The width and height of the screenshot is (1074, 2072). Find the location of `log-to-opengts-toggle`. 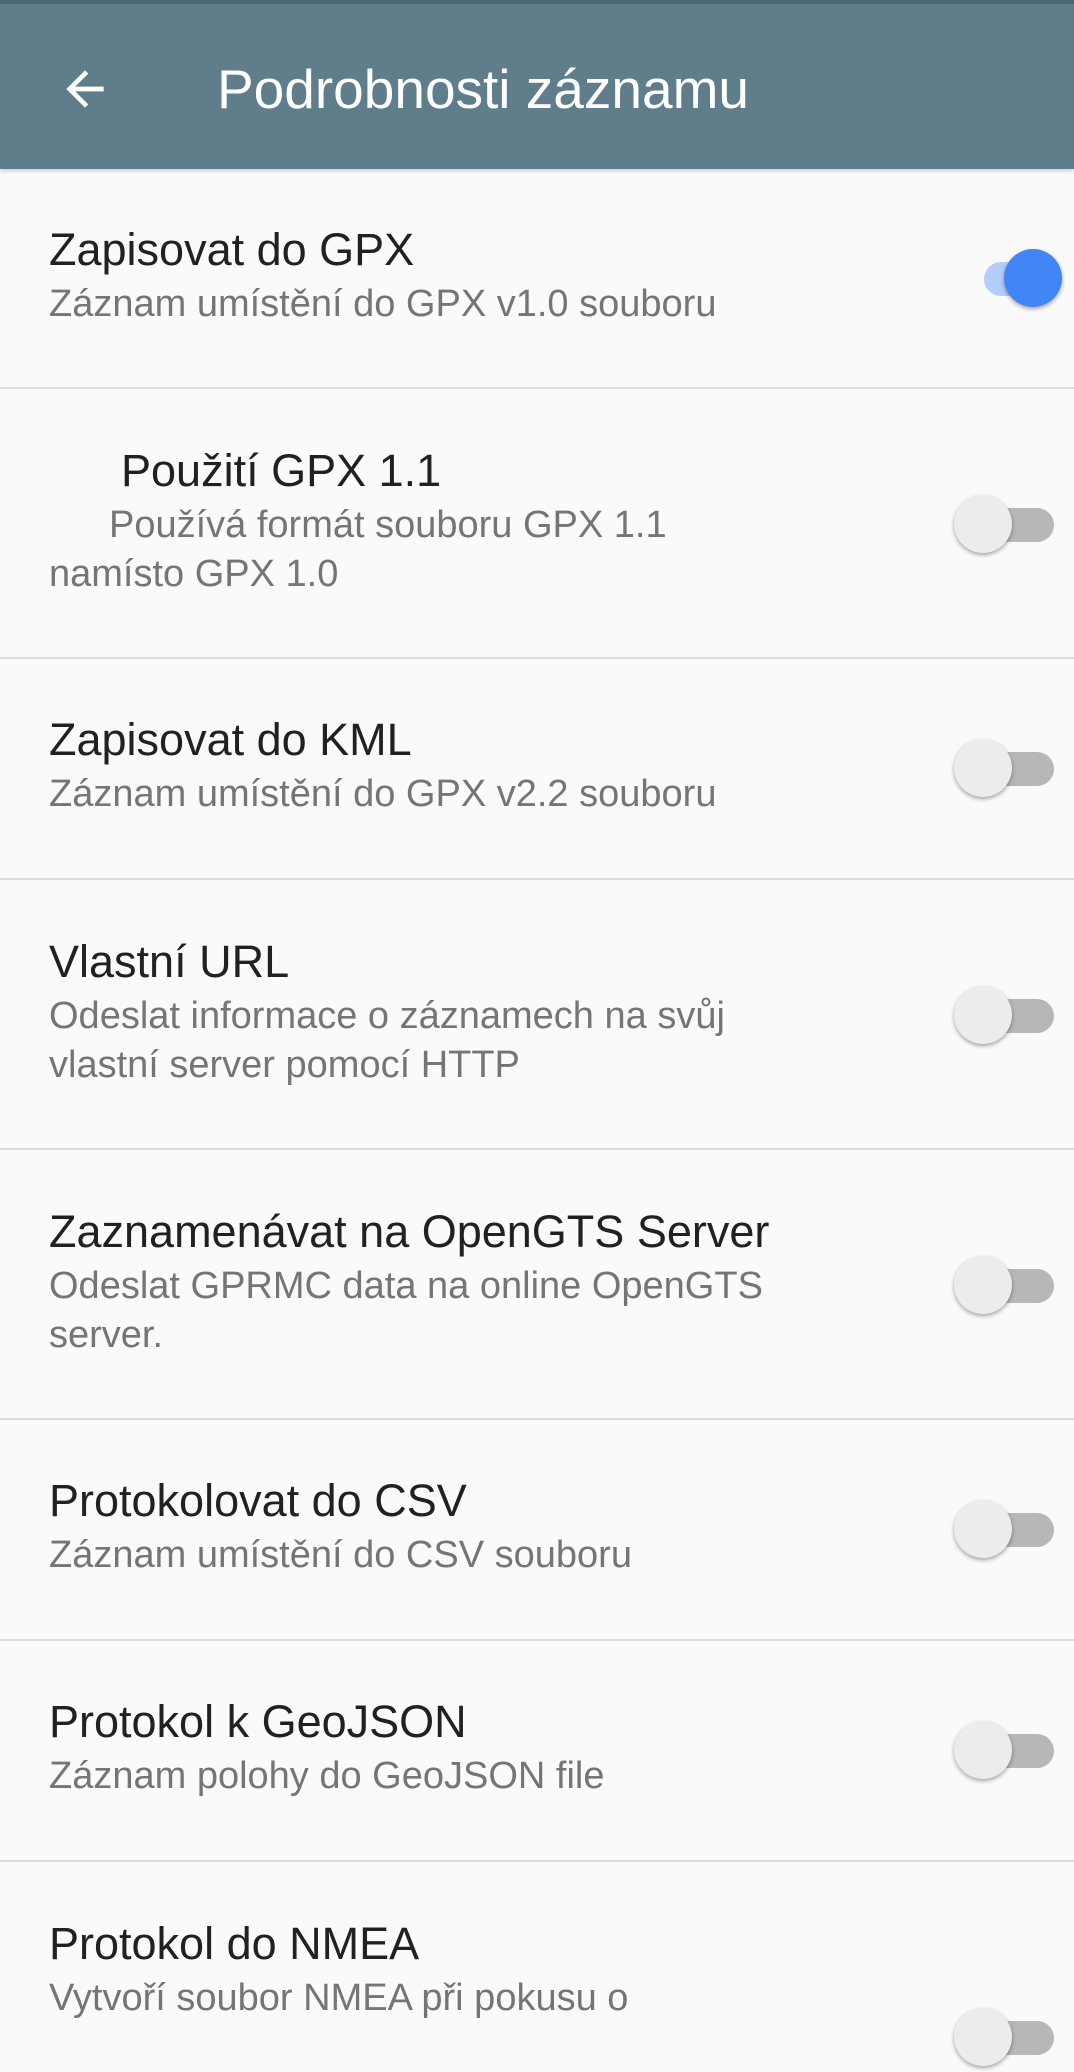

log-to-opengts-toggle is located at coordinates (1014, 1285).